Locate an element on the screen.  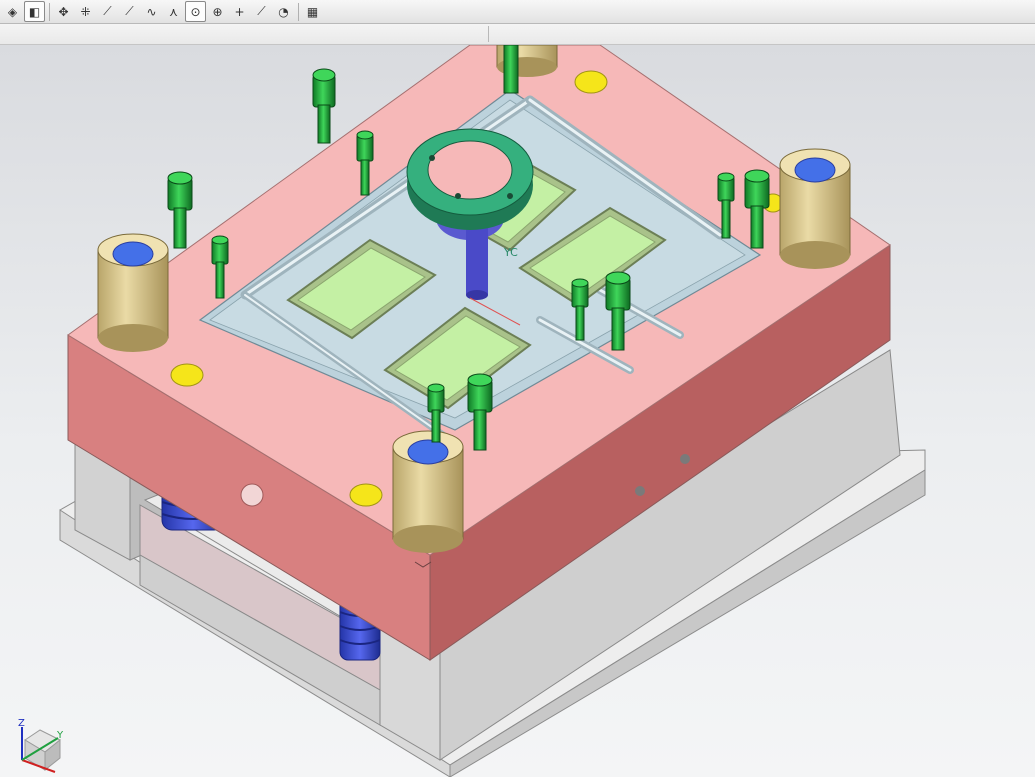
snap-points-icon: ✥ is located at coordinates (63, 11).